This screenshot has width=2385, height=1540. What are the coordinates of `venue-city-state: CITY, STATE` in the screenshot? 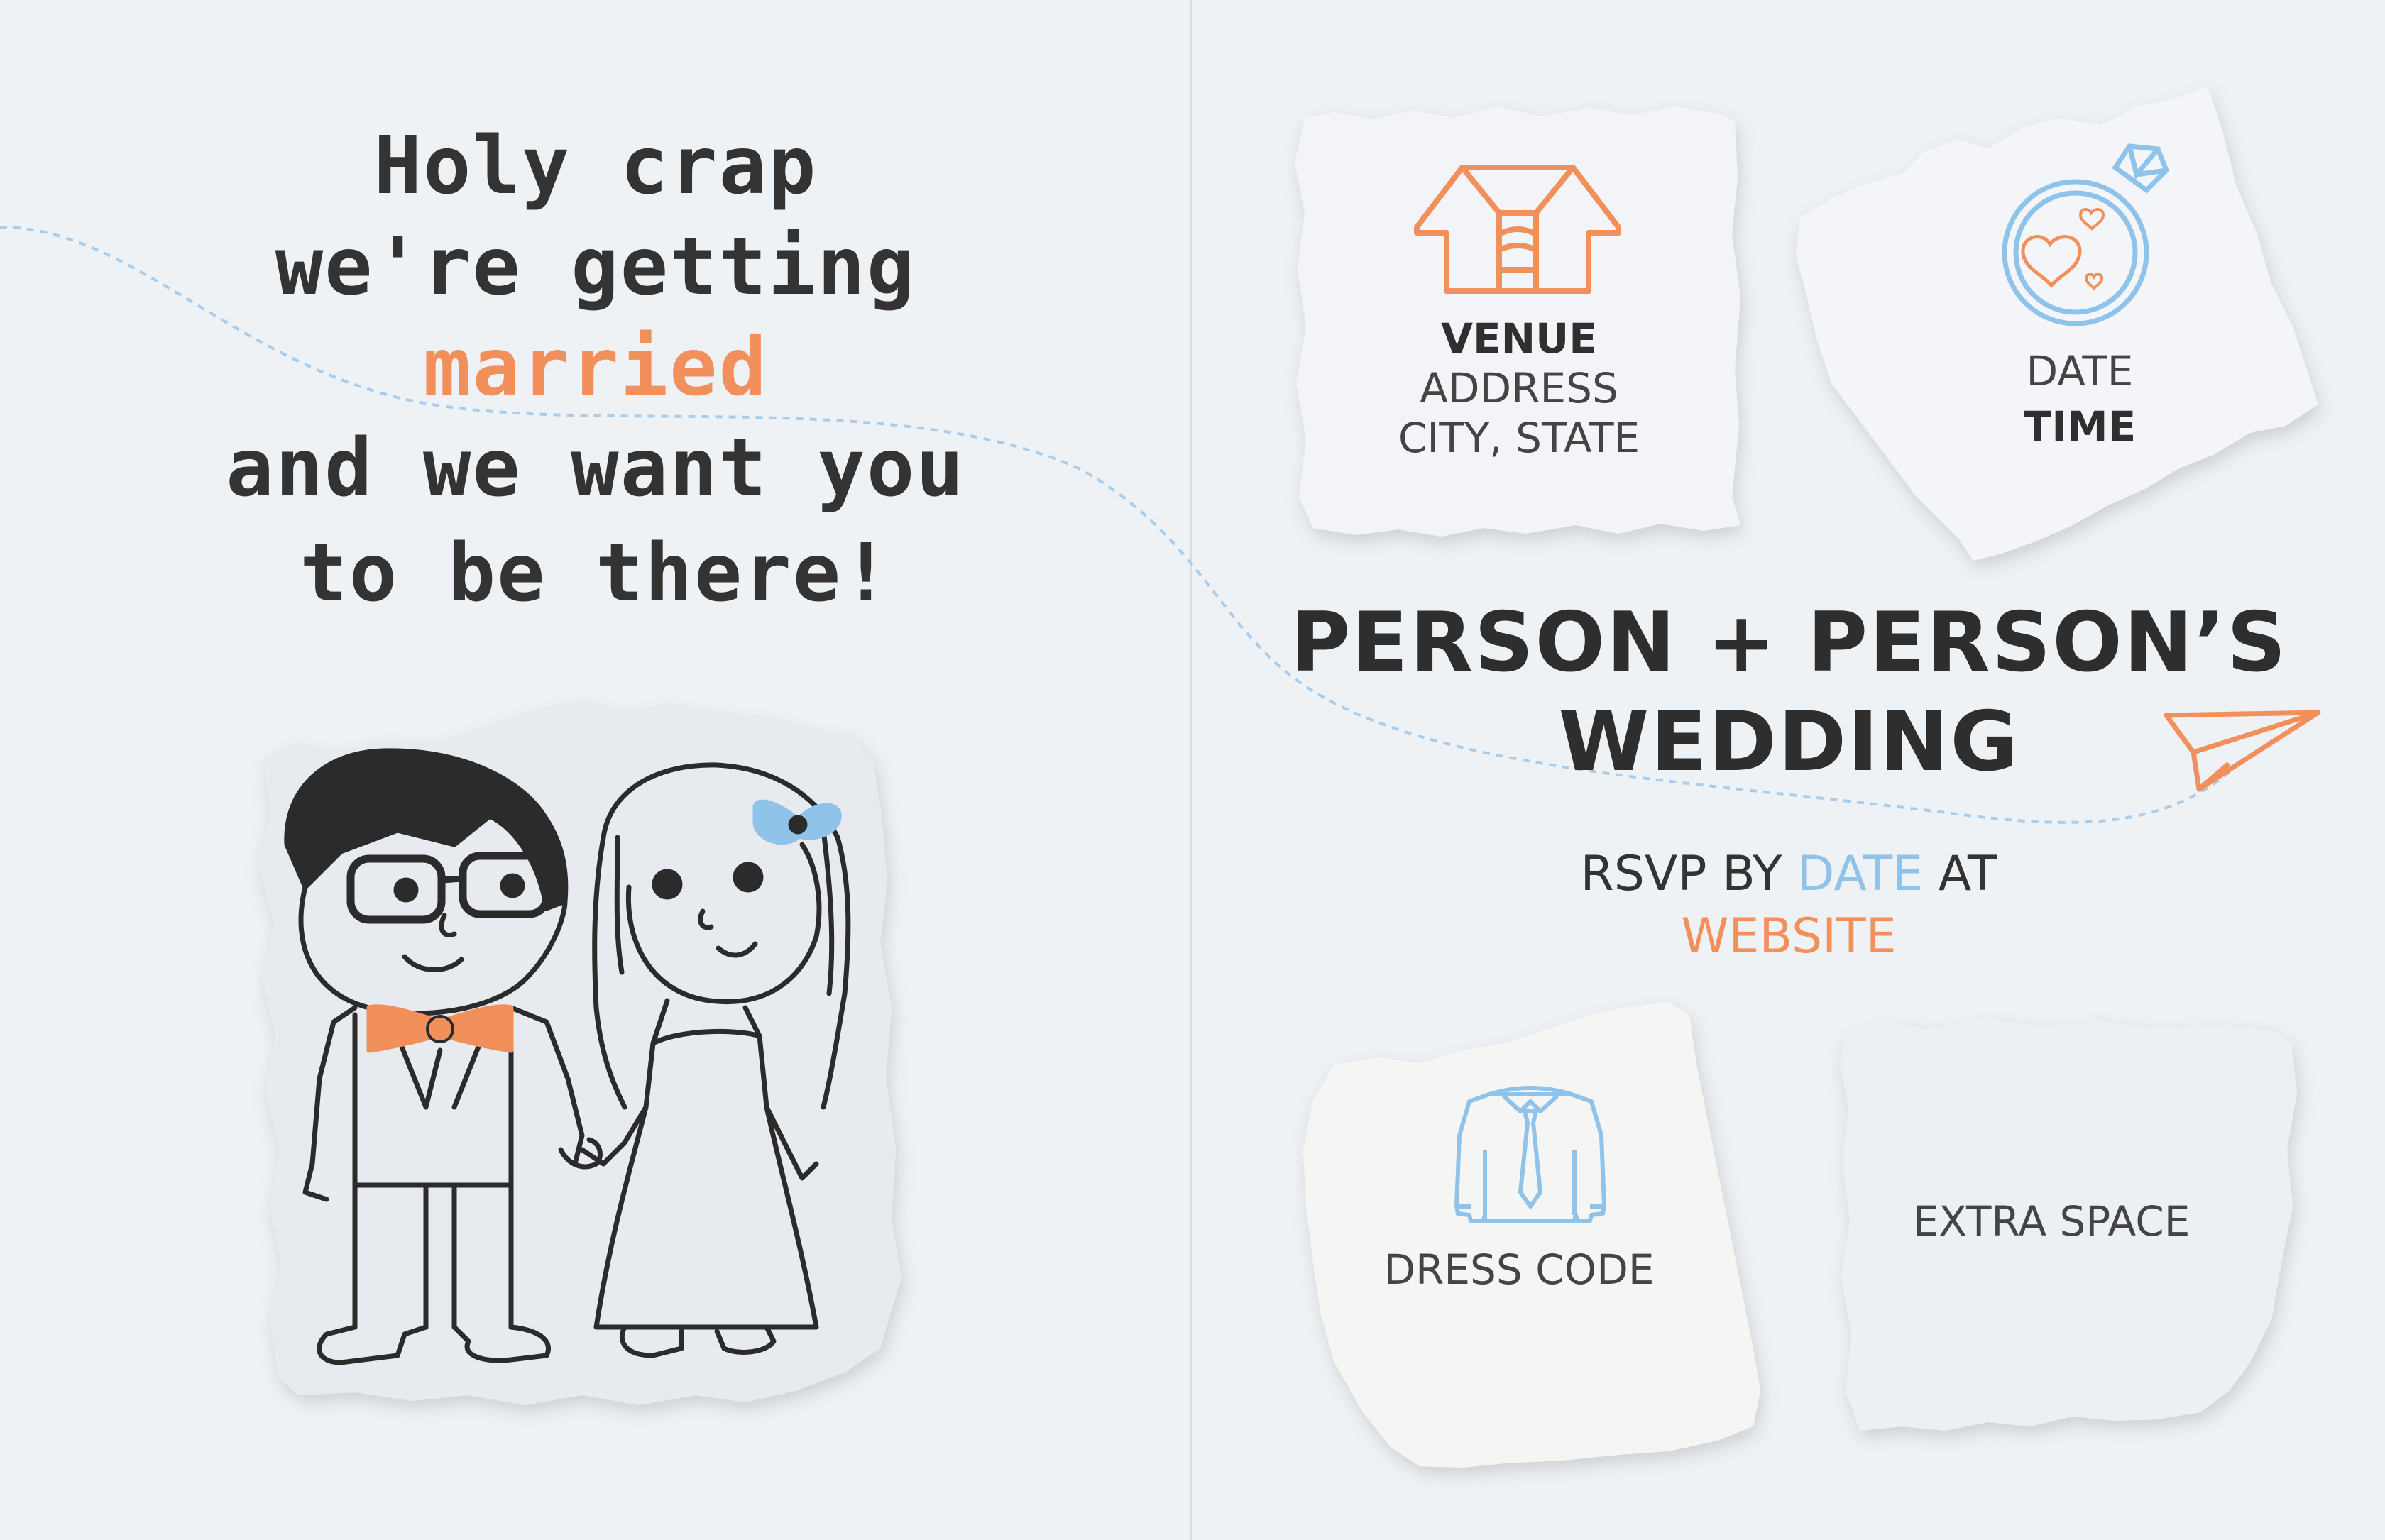 It's located at (1519, 438).